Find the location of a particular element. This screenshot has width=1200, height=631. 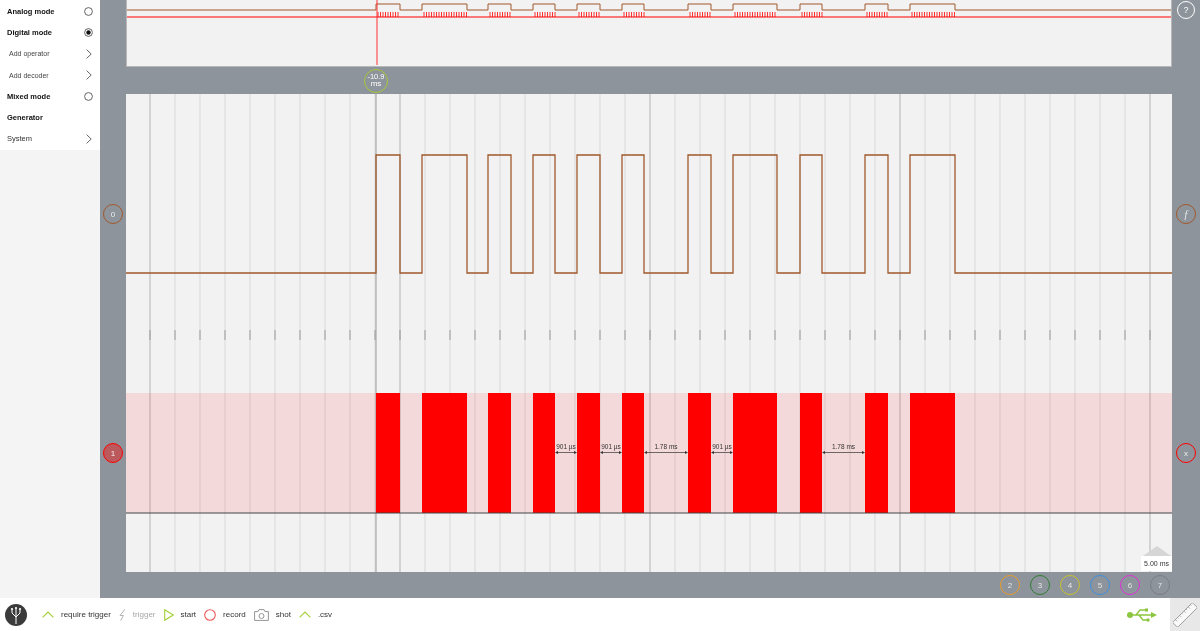

camera-icon is located at coordinates (261, 614).